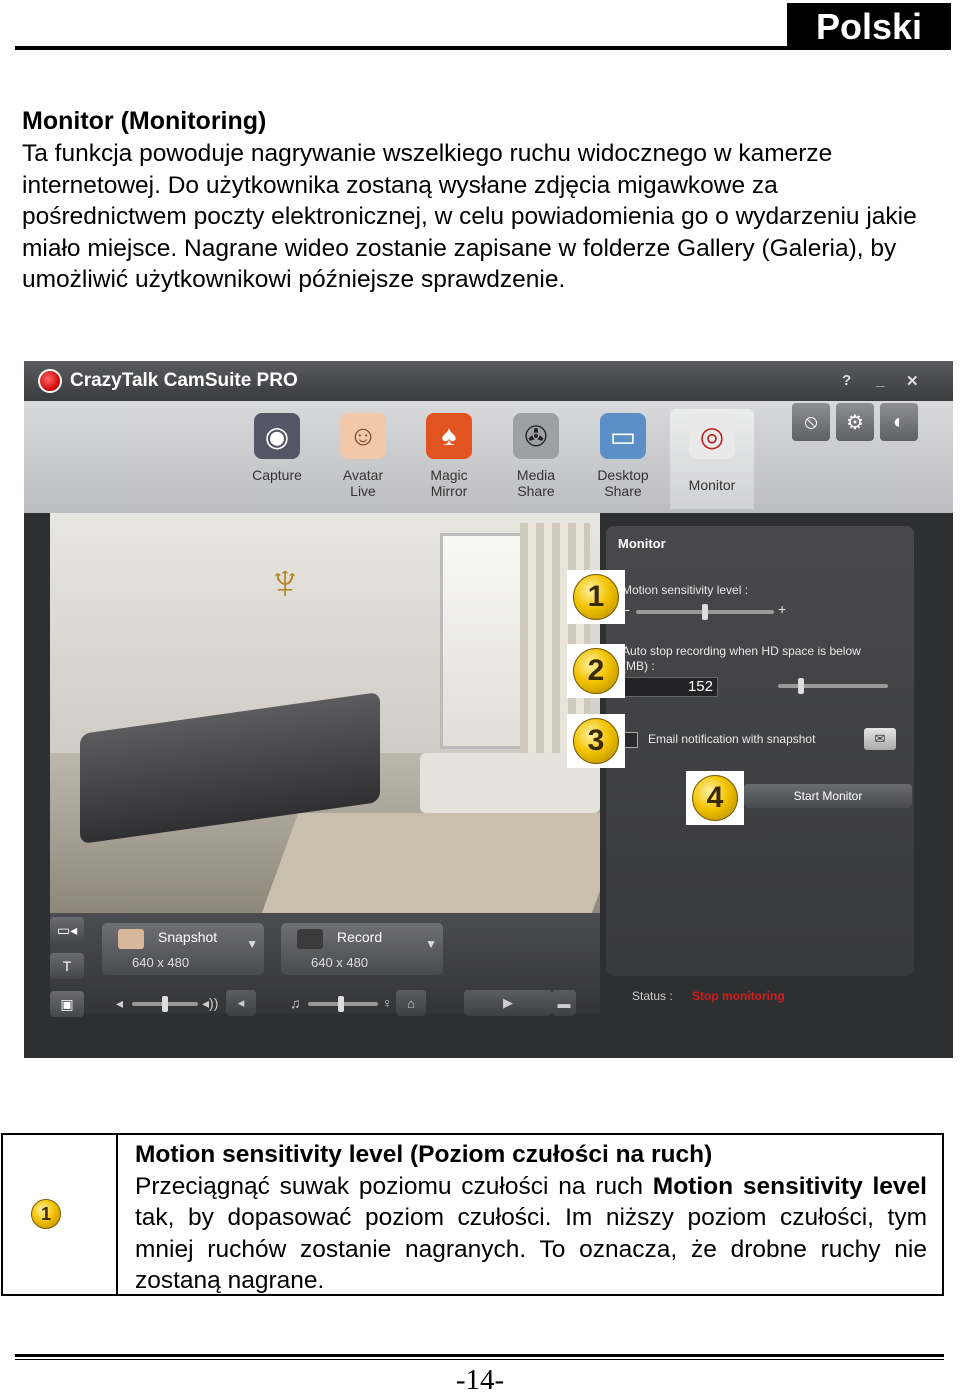  Describe the element at coordinates (789, 1186) in the screenshot. I see `info-bold-term: Motion sensitivity level` at that location.